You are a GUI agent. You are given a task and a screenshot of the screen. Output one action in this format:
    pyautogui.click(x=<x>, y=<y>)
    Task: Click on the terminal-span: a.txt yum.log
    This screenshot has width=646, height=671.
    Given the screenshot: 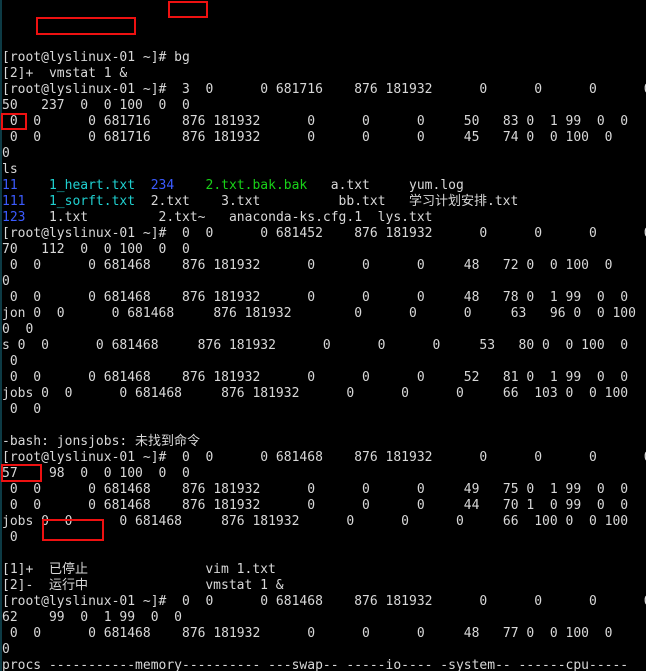 What is the action you would take?
    pyautogui.click(x=385, y=185)
    